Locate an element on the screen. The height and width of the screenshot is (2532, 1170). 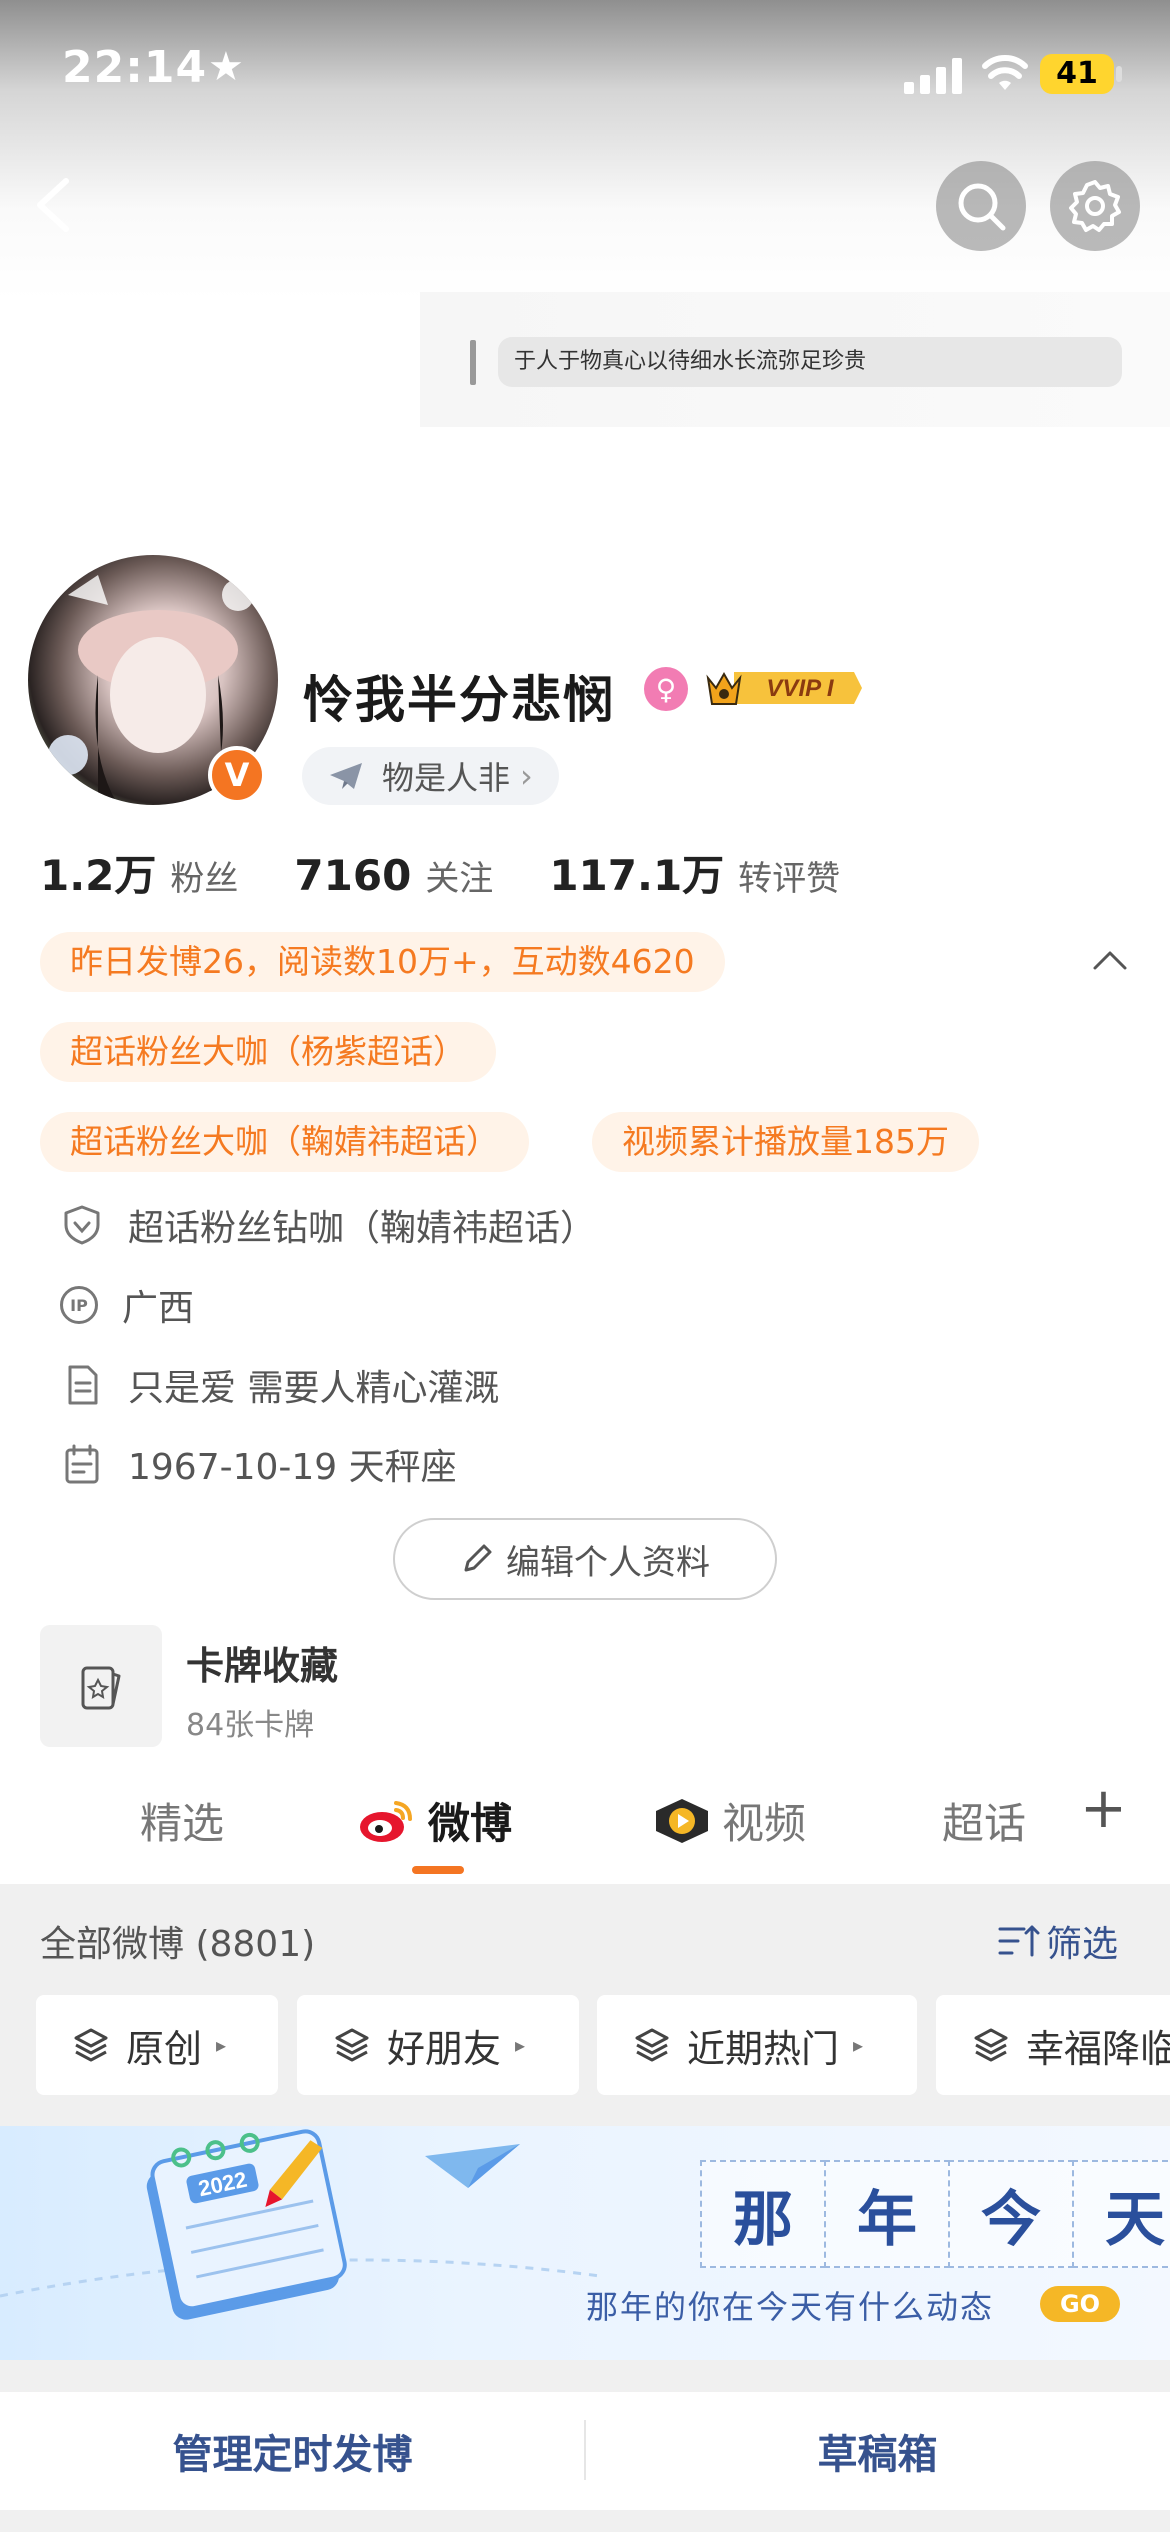
user-tag-label: 物是人非 is located at coordinates (446, 778).